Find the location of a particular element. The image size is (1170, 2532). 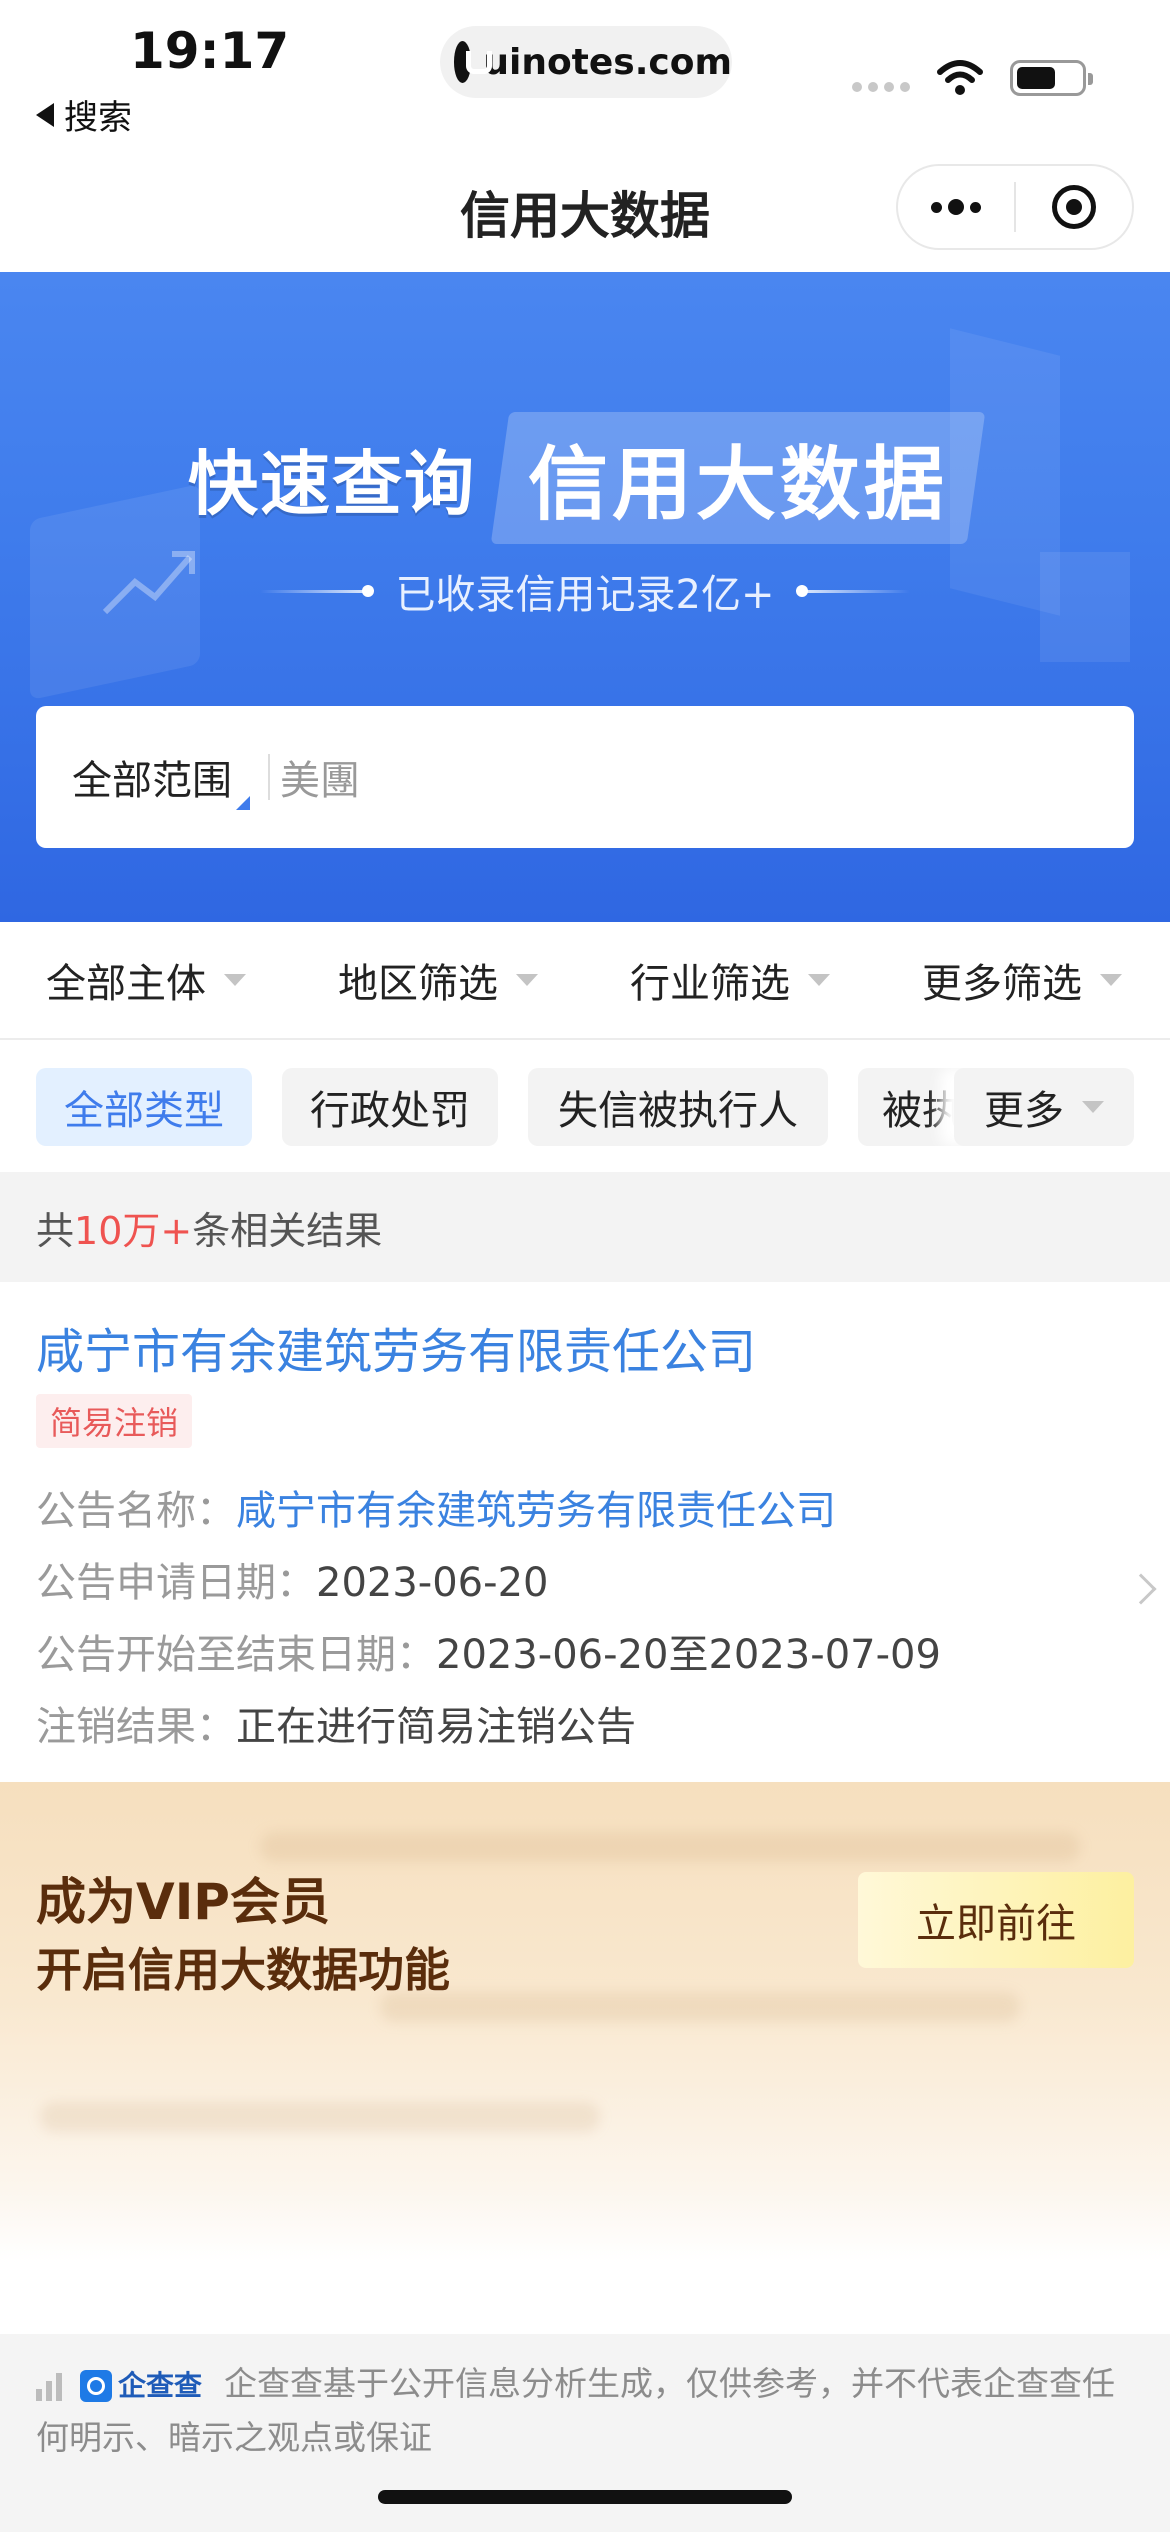

row-label: 注销结果： is located at coordinates (136, 1727).